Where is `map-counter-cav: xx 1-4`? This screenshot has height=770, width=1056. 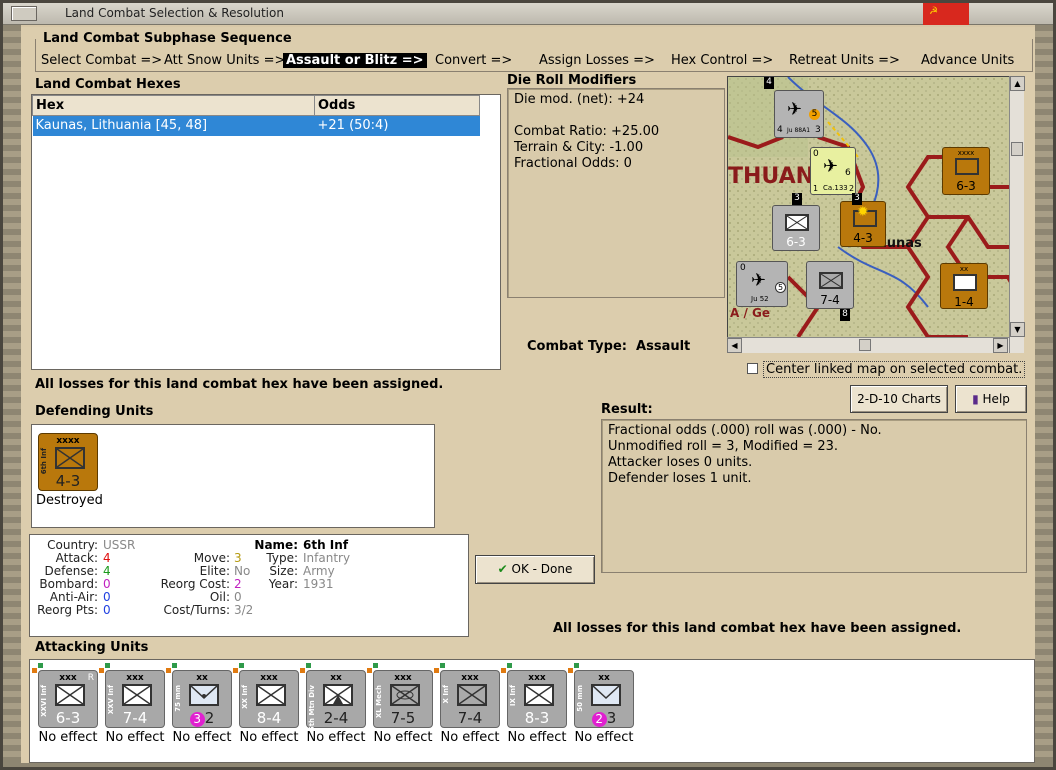 map-counter-cav: xx 1-4 is located at coordinates (964, 286).